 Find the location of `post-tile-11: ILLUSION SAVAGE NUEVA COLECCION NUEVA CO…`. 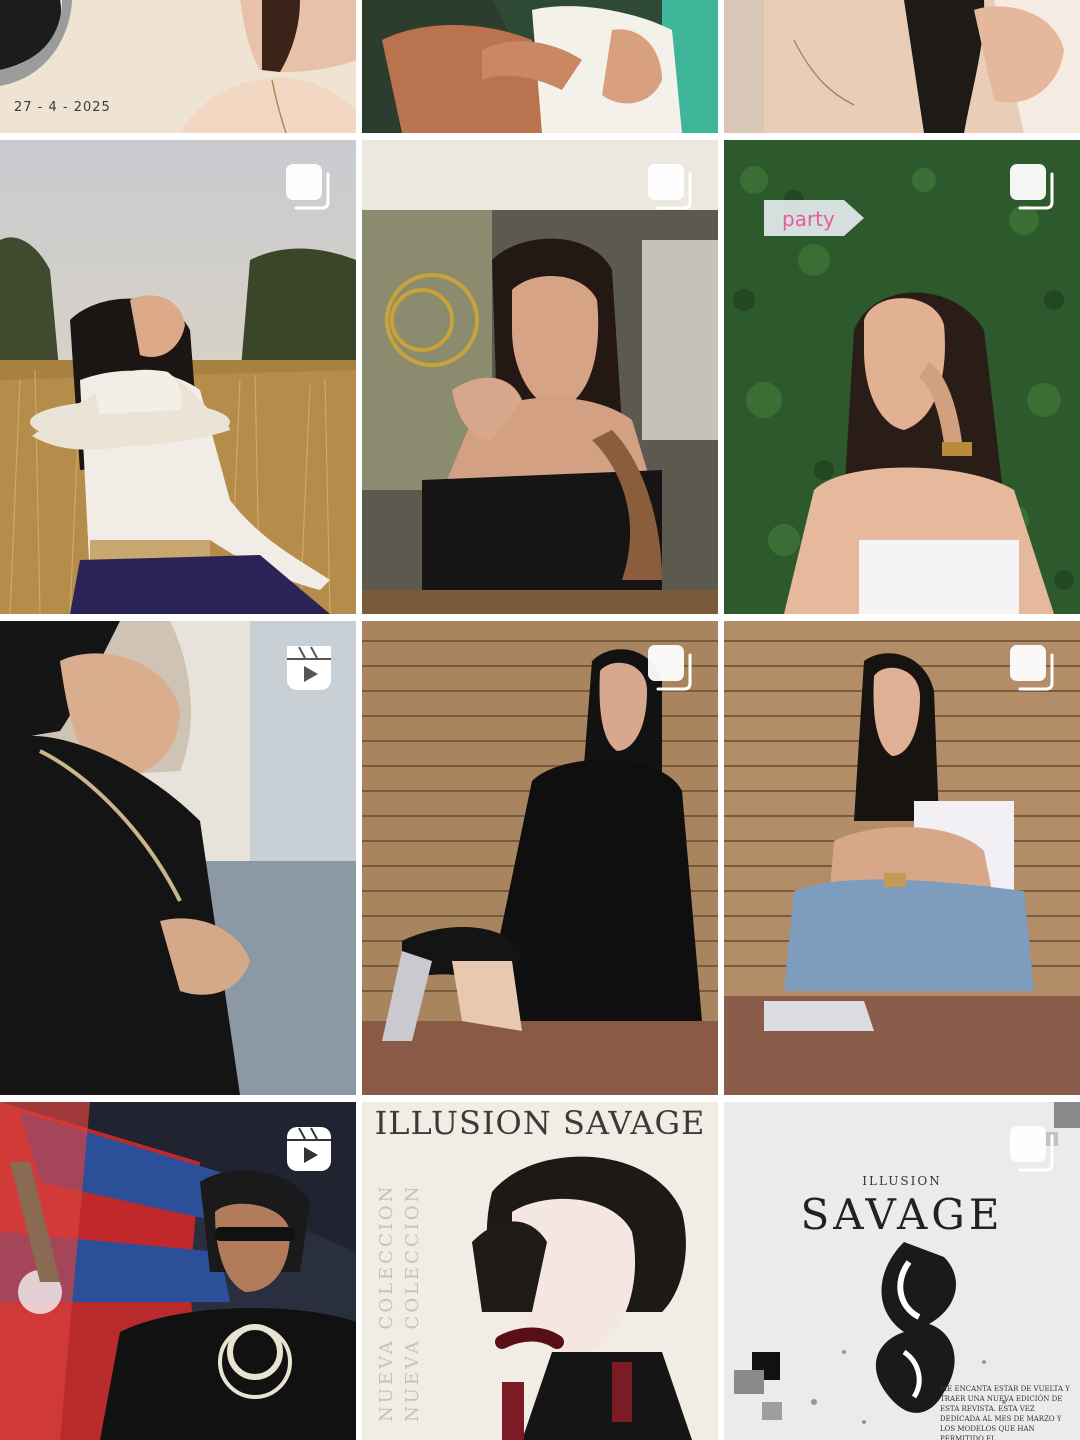

post-tile-11: ILLUSION SAVAGE NUEVA COLECCION NUEVA CO… is located at coordinates (540, 1271).